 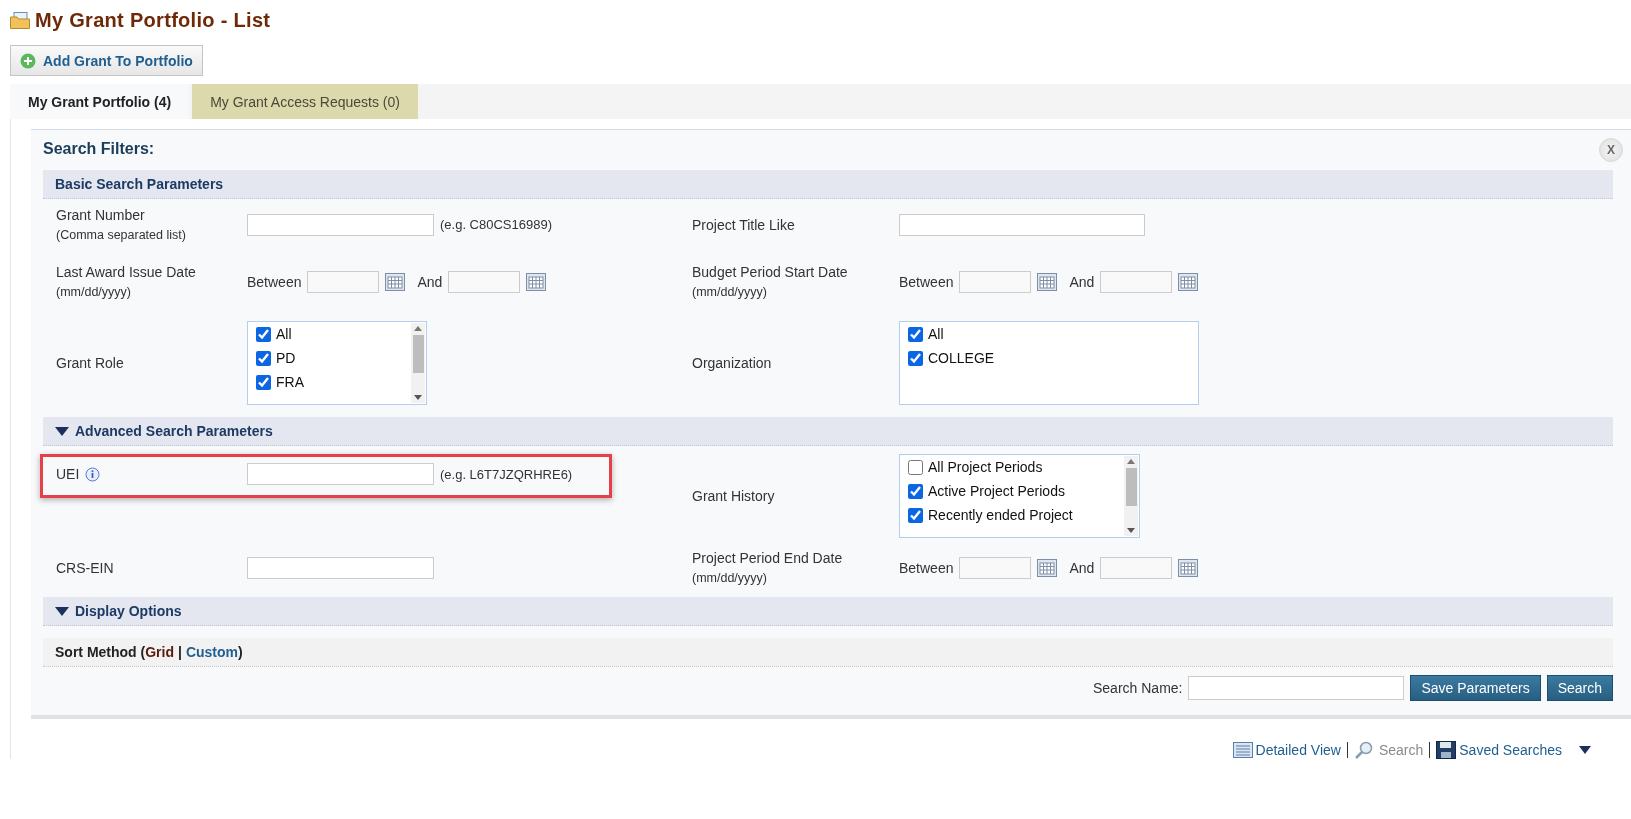 I want to click on tab: My Grant Access Requests (0), so click(x=305, y=101).